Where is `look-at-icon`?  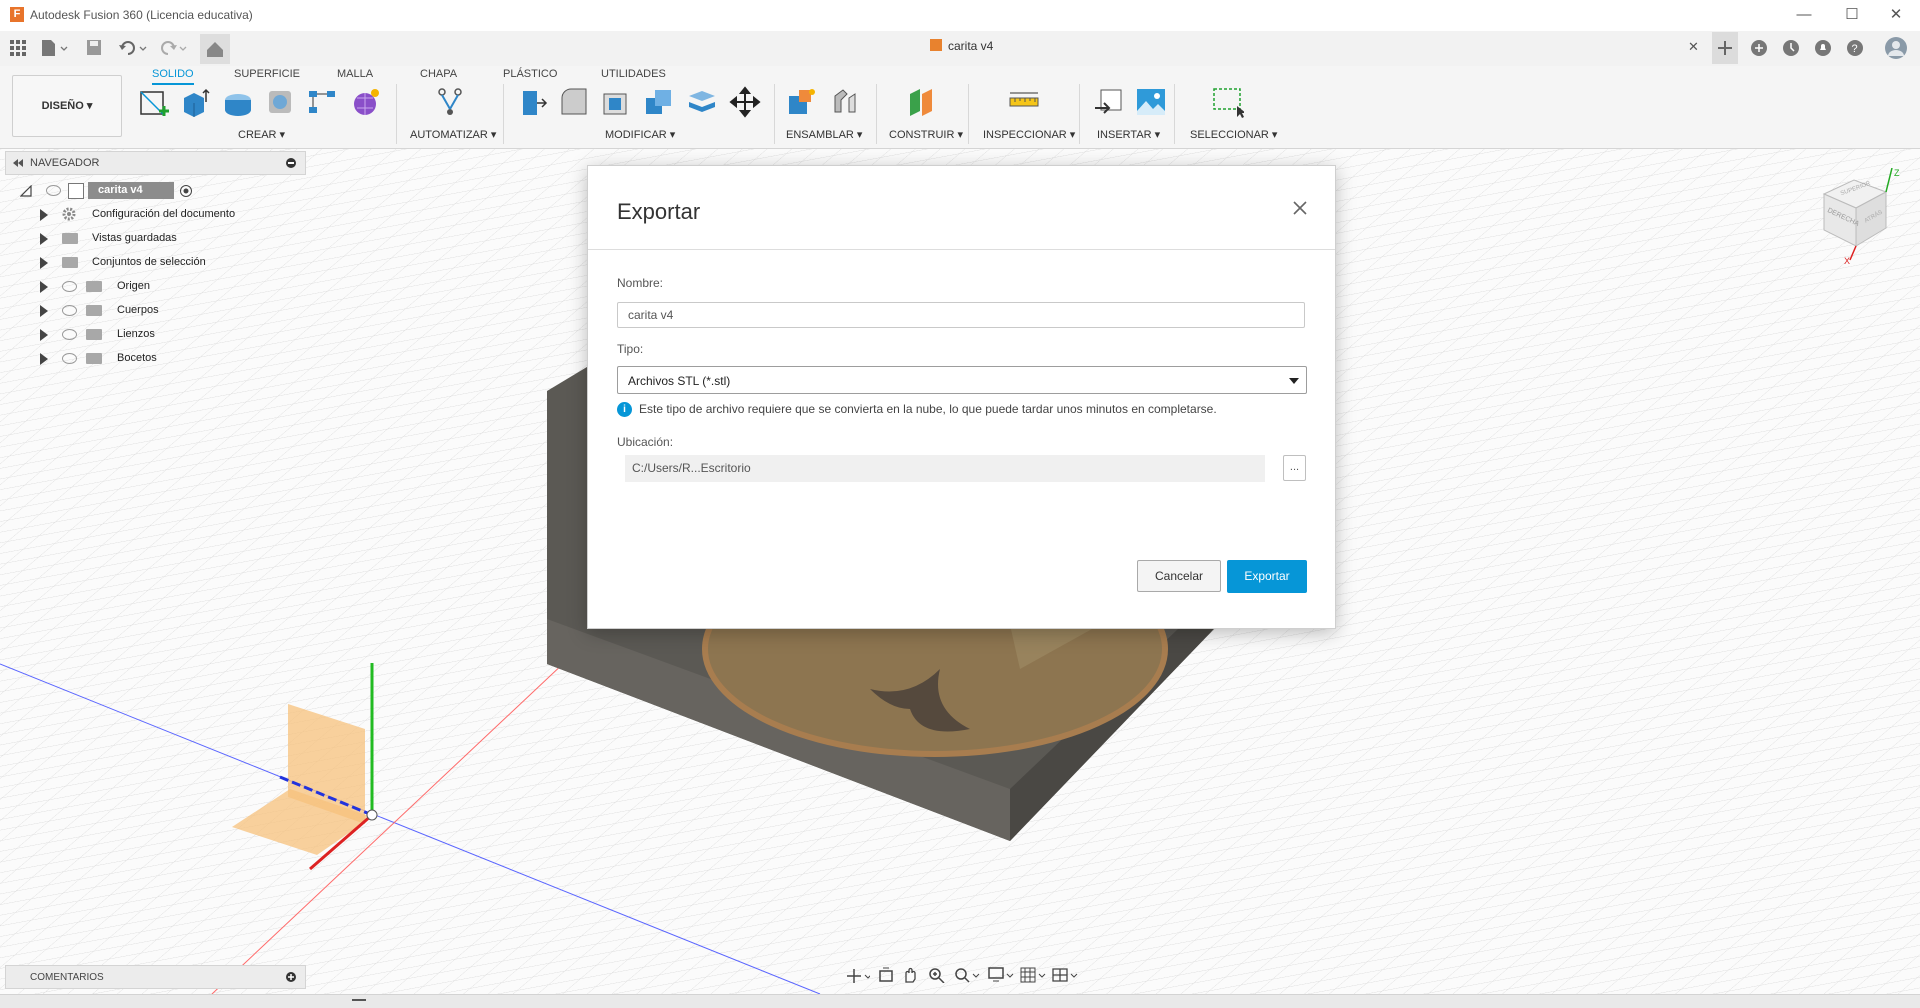 look-at-icon is located at coordinates (886, 975).